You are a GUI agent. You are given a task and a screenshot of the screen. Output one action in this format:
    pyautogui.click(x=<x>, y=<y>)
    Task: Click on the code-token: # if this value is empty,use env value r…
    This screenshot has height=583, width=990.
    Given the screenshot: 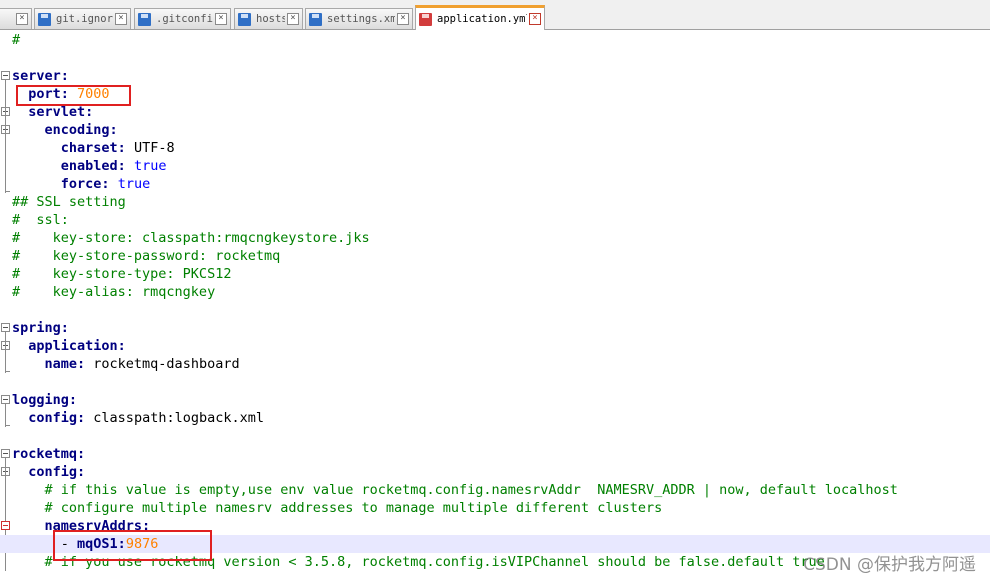 What is the action you would take?
    pyautogui.click(x=455, y=490)
    